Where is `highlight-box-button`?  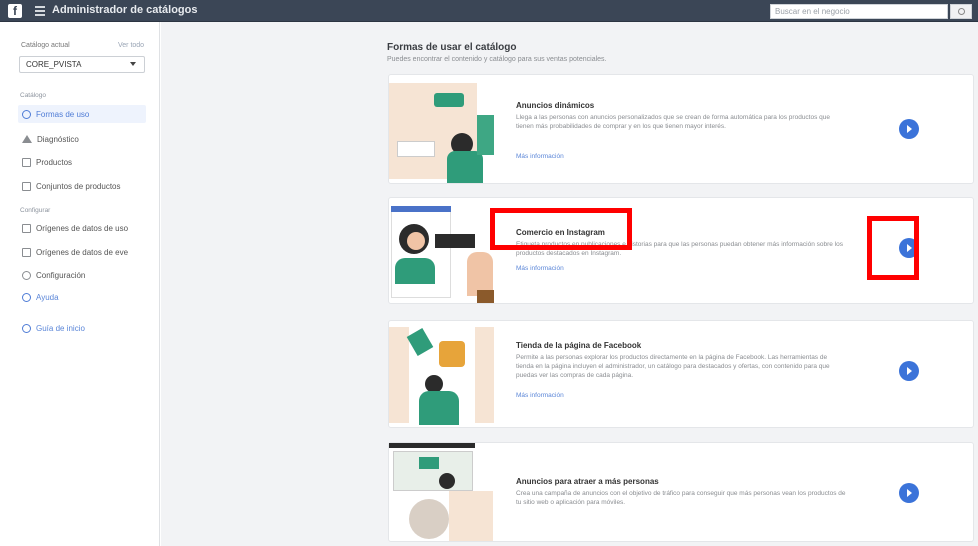 highlight-box-button is located at coordinates (893, 248).